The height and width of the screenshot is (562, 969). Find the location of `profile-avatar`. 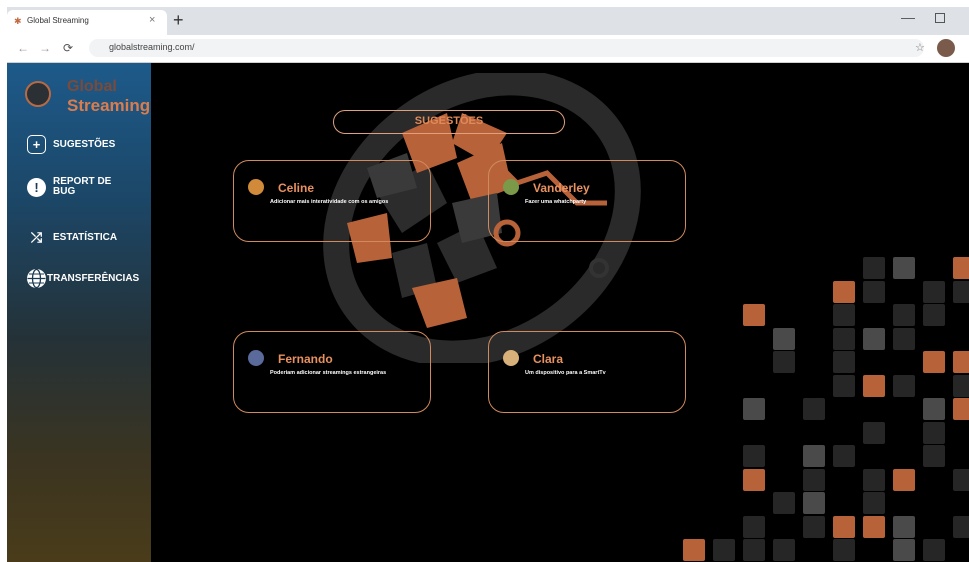

profile-avatar is located at coordinates (946, 48).